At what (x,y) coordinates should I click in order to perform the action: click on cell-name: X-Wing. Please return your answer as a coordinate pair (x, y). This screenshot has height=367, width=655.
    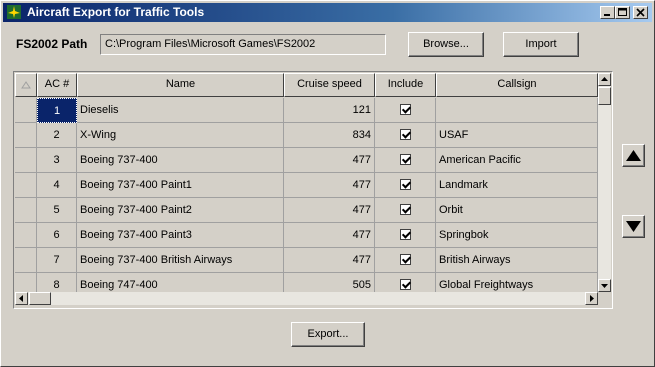
    Looking at the image, I should click on (180, 135).